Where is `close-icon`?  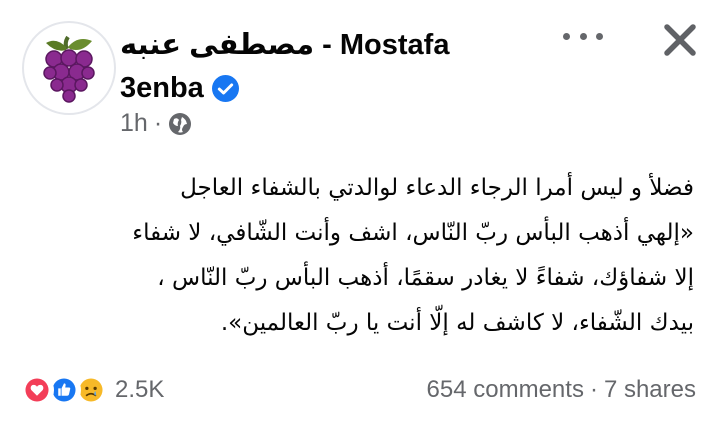 close-icon is located at coordinates (680, 40).